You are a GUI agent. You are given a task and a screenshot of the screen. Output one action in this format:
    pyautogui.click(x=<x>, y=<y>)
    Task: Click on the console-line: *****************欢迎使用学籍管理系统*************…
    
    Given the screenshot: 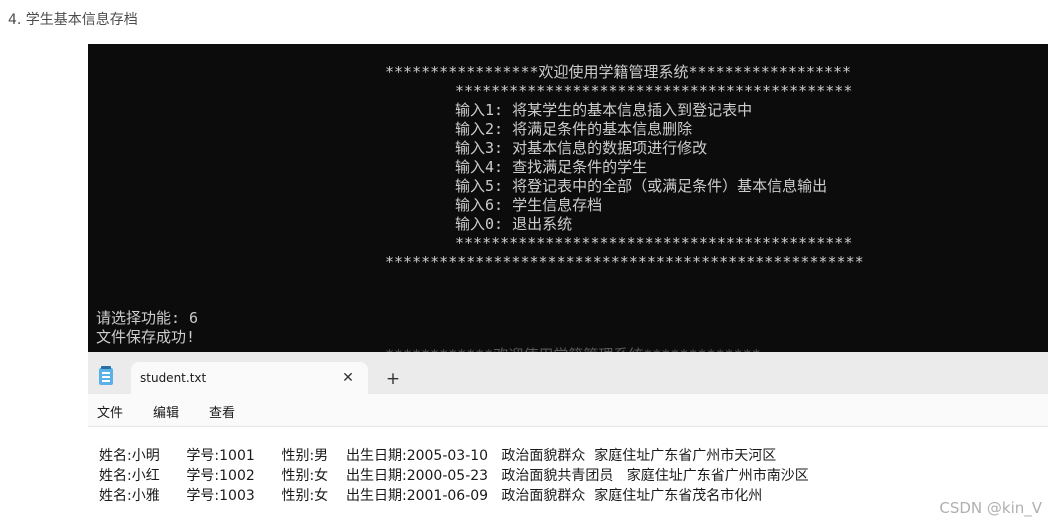 What is the action you would take?
    pyautogui.click(x=618, y=72)
    